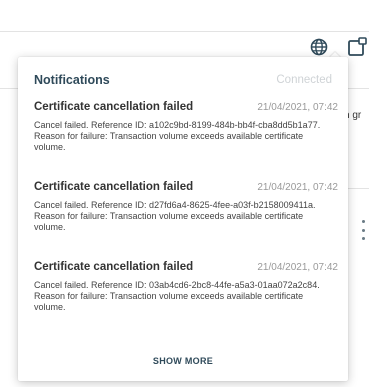  What do you see at coordinates (304, 80) in the screenshot?
I see `connection-status: Connected` at bounding box center [304, 80].